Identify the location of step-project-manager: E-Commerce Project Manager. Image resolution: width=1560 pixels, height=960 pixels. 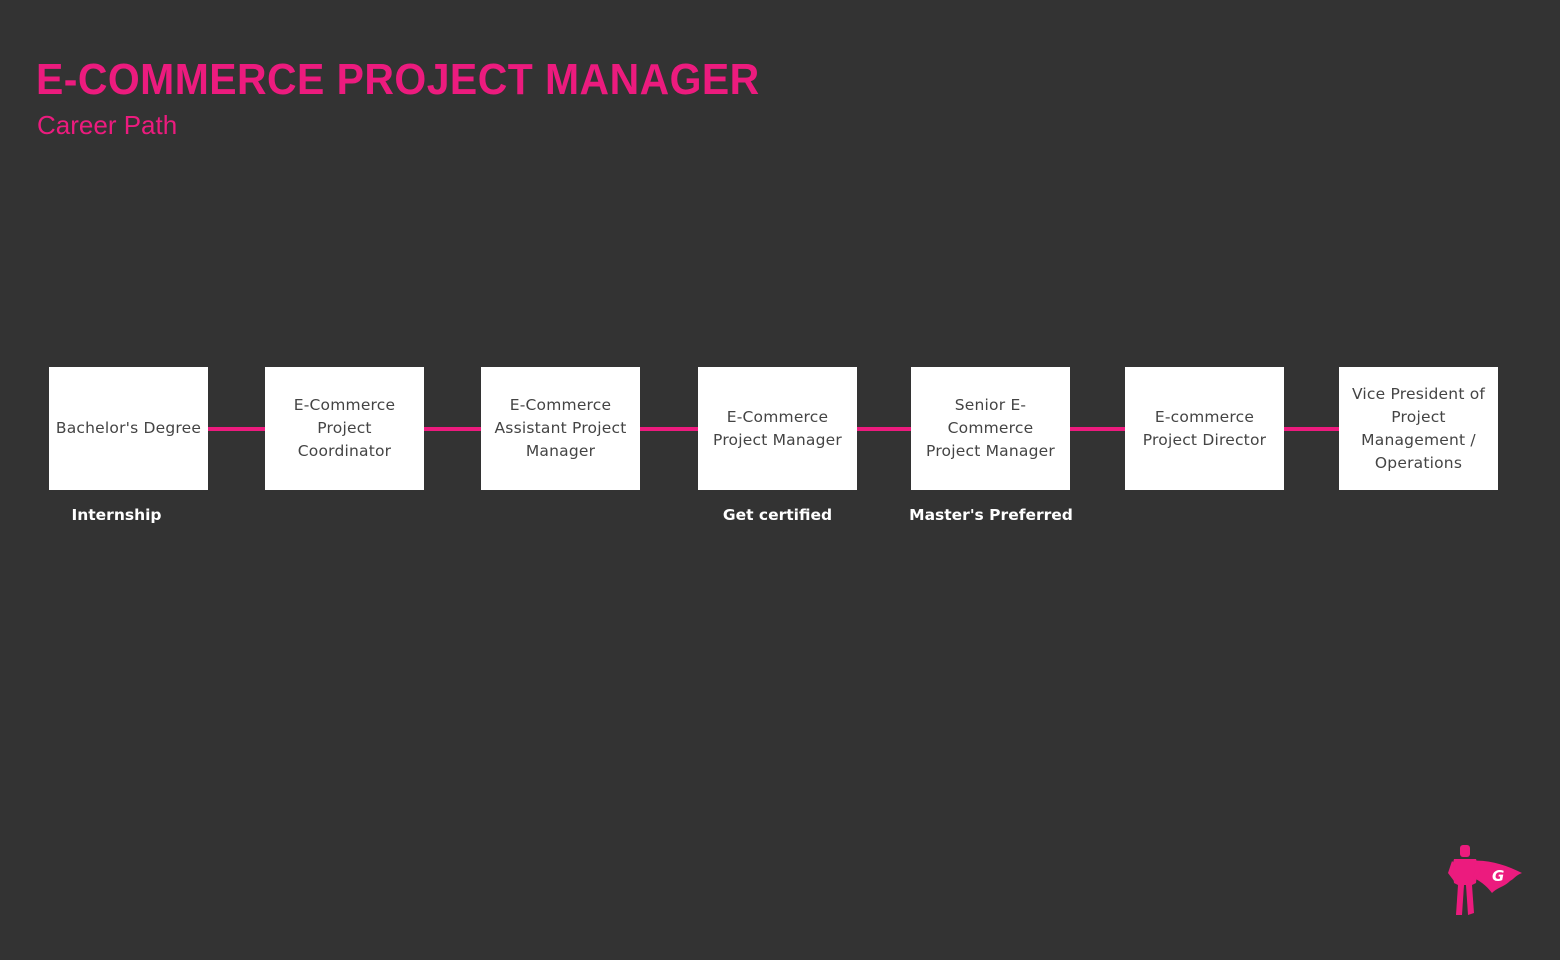
(777, 428).